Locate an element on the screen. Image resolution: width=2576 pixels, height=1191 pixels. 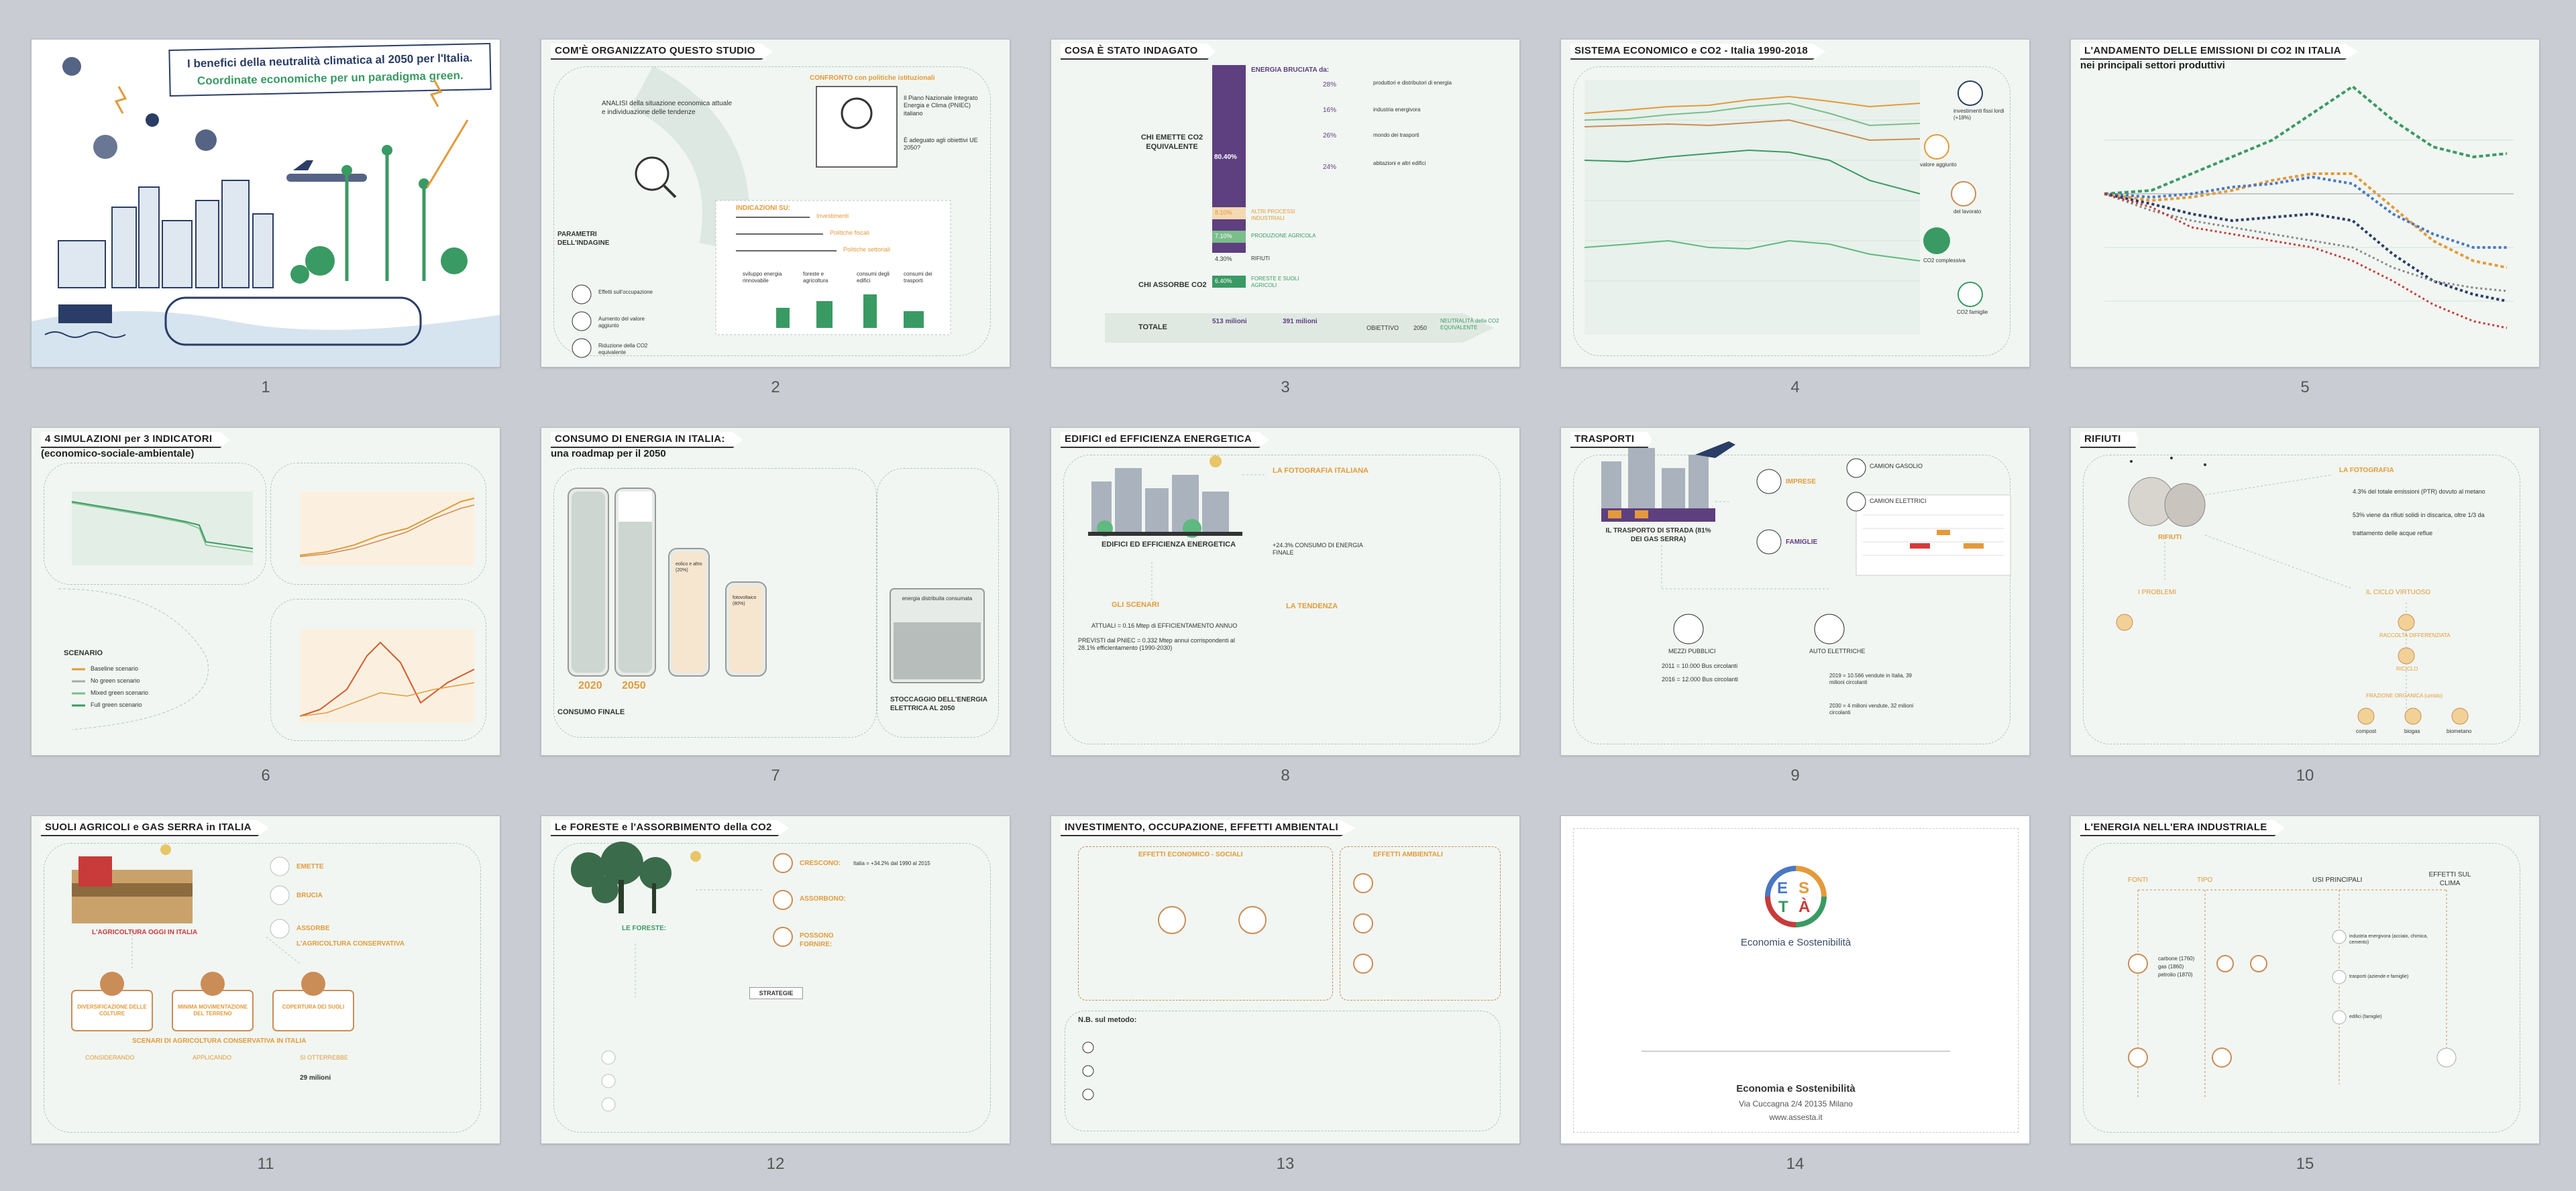
slide-8-city is located at coordinates (1177, 528).